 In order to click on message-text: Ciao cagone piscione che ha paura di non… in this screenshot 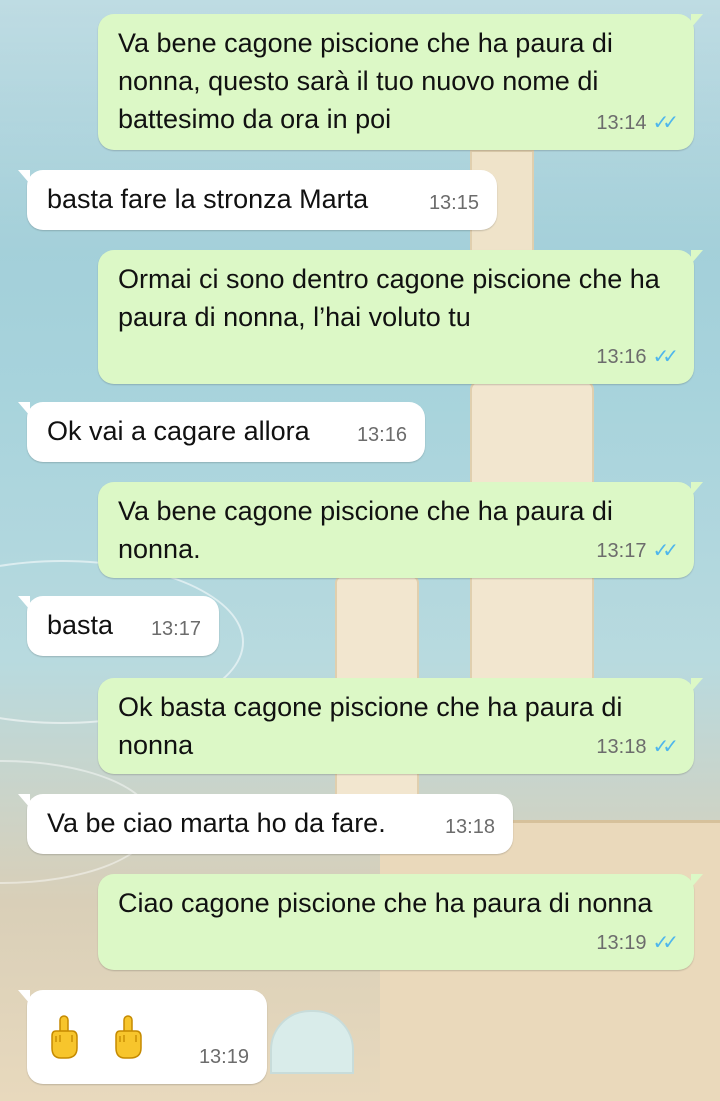, I will do `click(385, 903)`.